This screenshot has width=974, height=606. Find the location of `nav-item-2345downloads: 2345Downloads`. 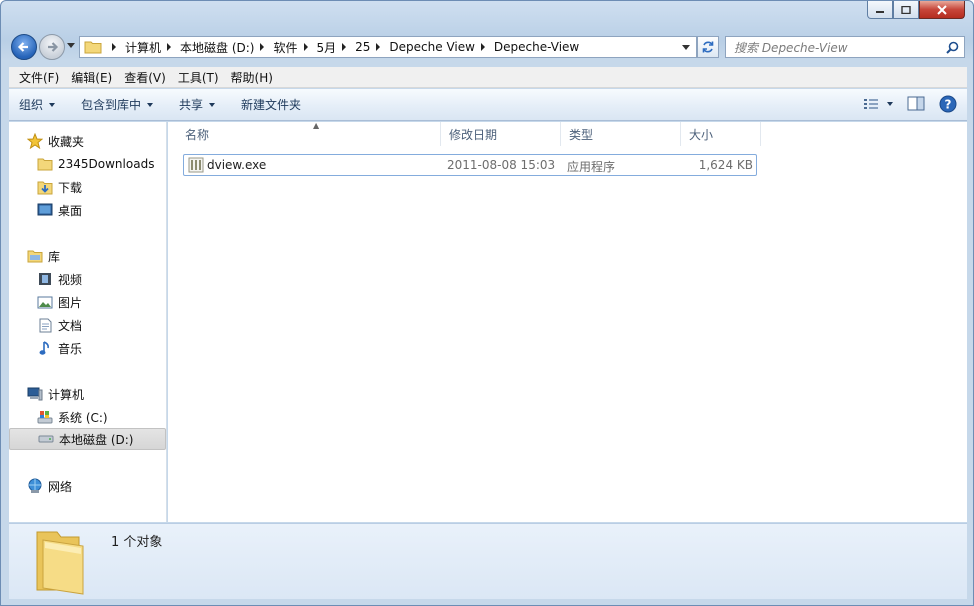

nav-item-2345downloads: 2345Downloads is located at coordinates (95, 164).